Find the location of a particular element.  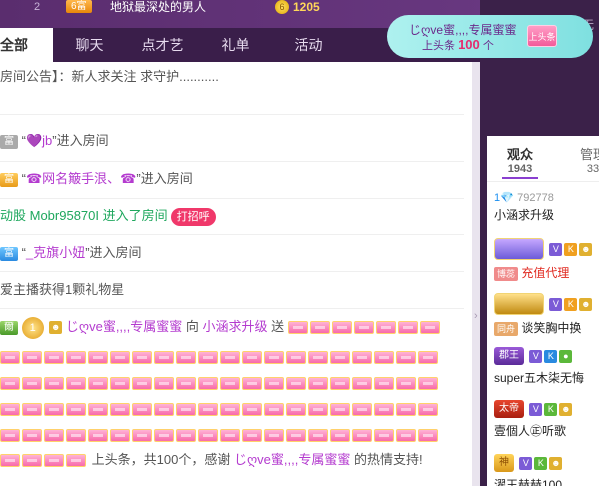

viewer-item: 神 V K ☻ 濯王赫赫100 is located at coordinates (546, 470).